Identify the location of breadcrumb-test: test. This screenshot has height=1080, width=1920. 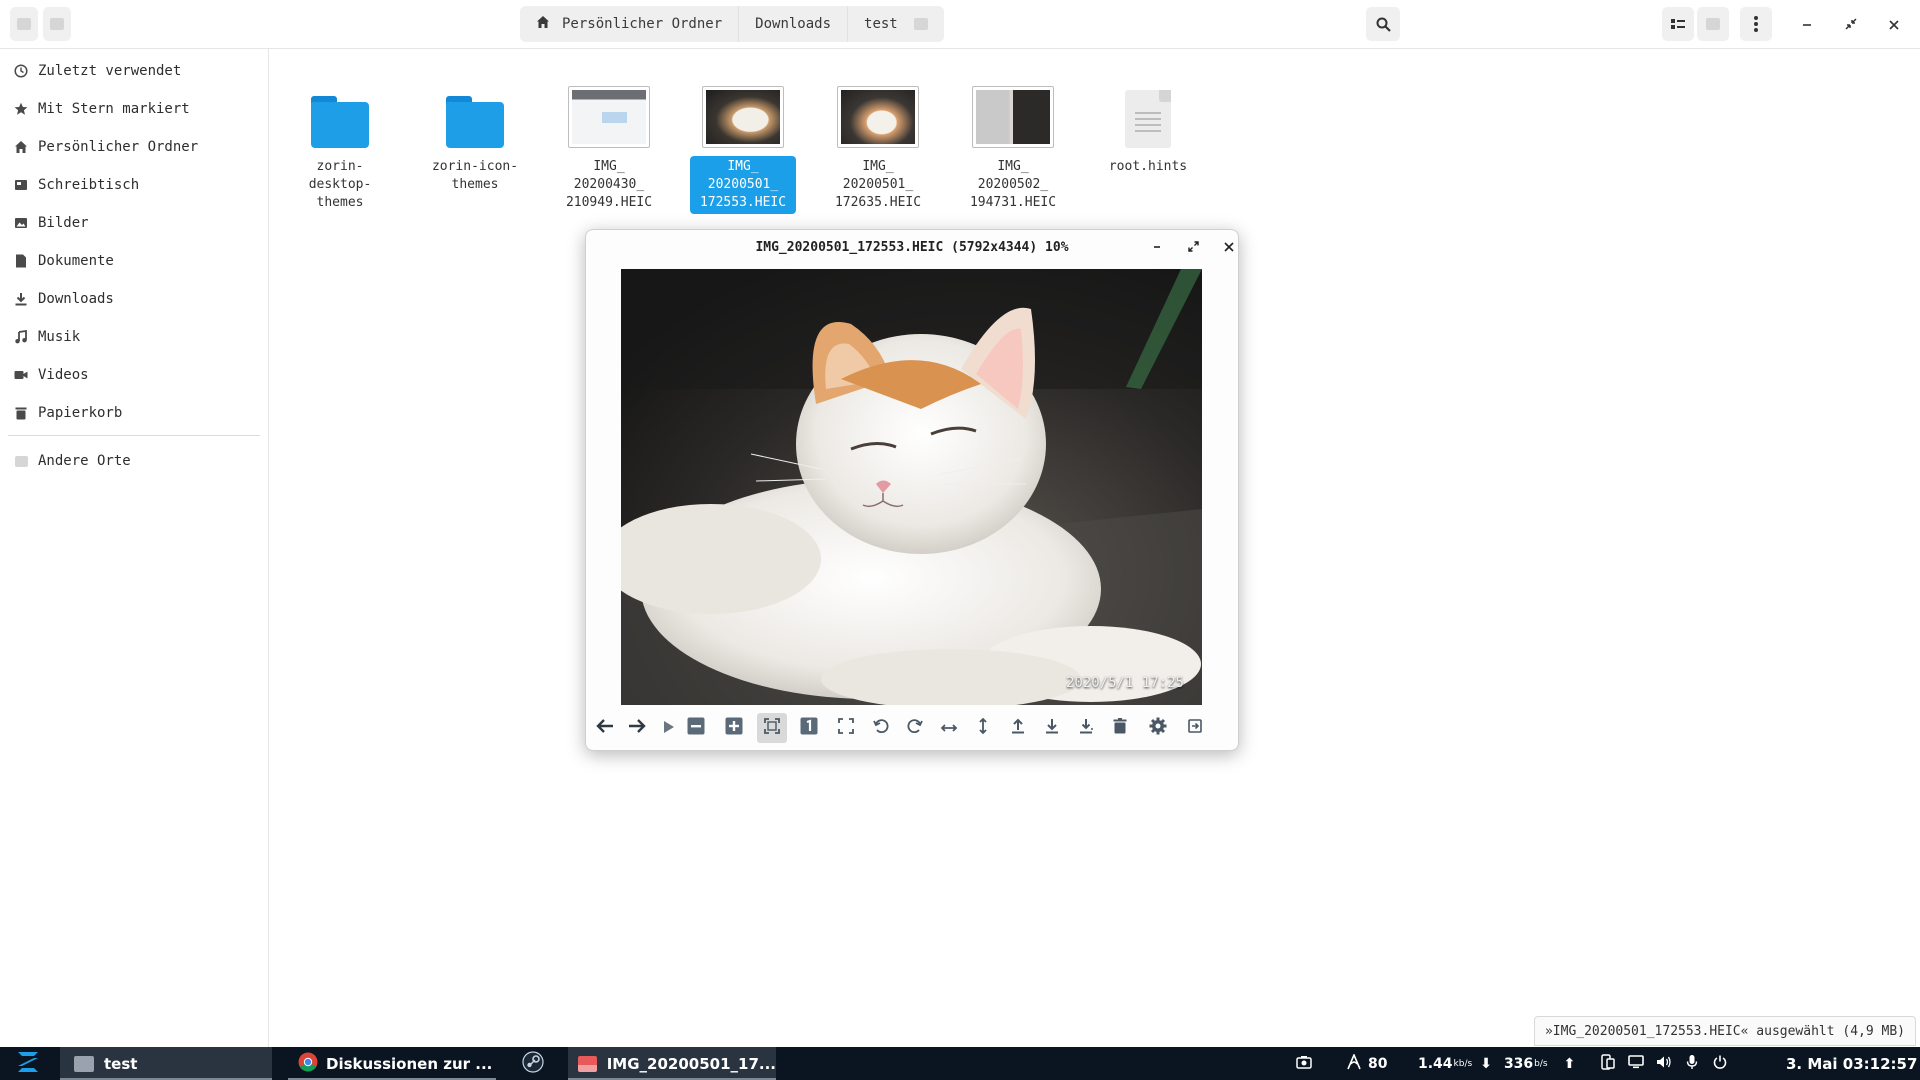
(896, 24).